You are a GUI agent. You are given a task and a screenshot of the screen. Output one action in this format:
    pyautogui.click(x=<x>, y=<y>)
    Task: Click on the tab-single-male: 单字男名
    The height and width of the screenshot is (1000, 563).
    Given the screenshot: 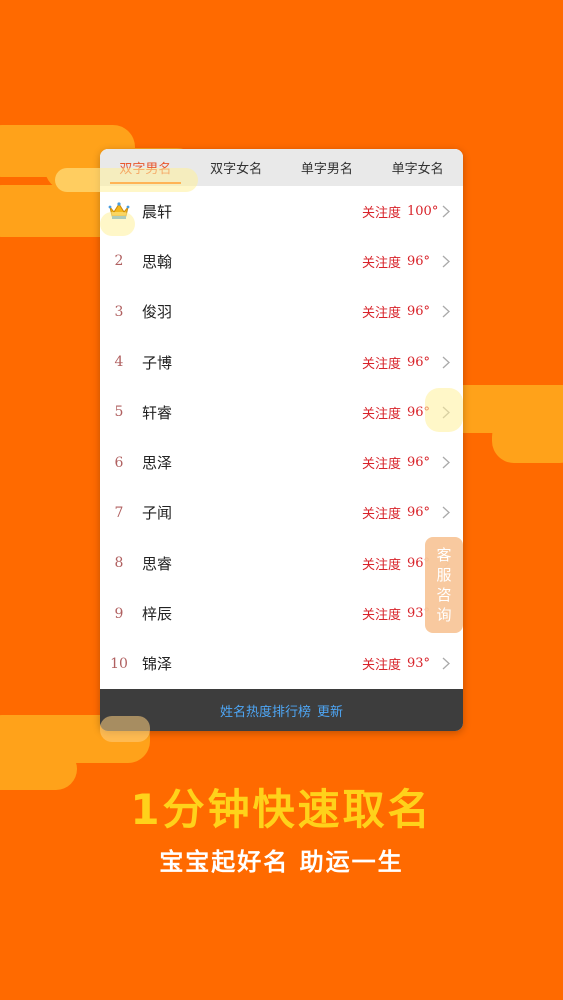 What is the action you would take?
    pyautogui.click(x=327, y=167)
    